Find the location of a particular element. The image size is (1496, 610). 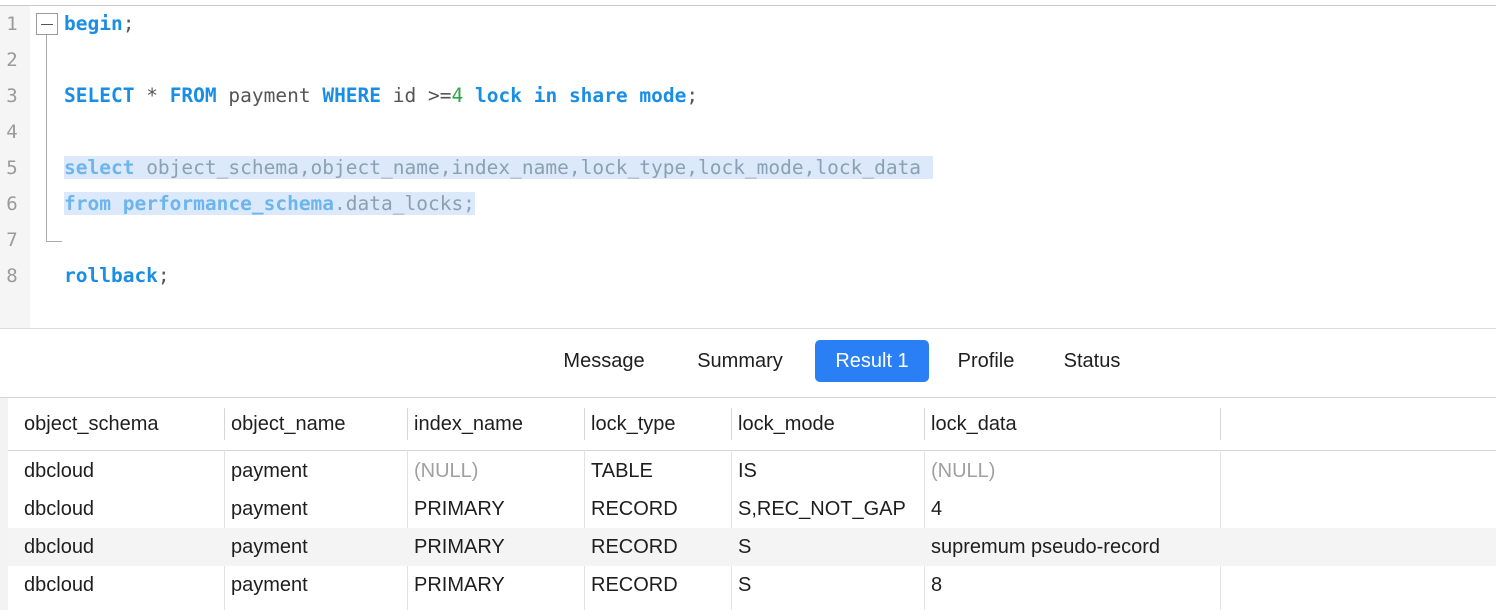

sql-keyword: from is located at coordinates (87, 203).